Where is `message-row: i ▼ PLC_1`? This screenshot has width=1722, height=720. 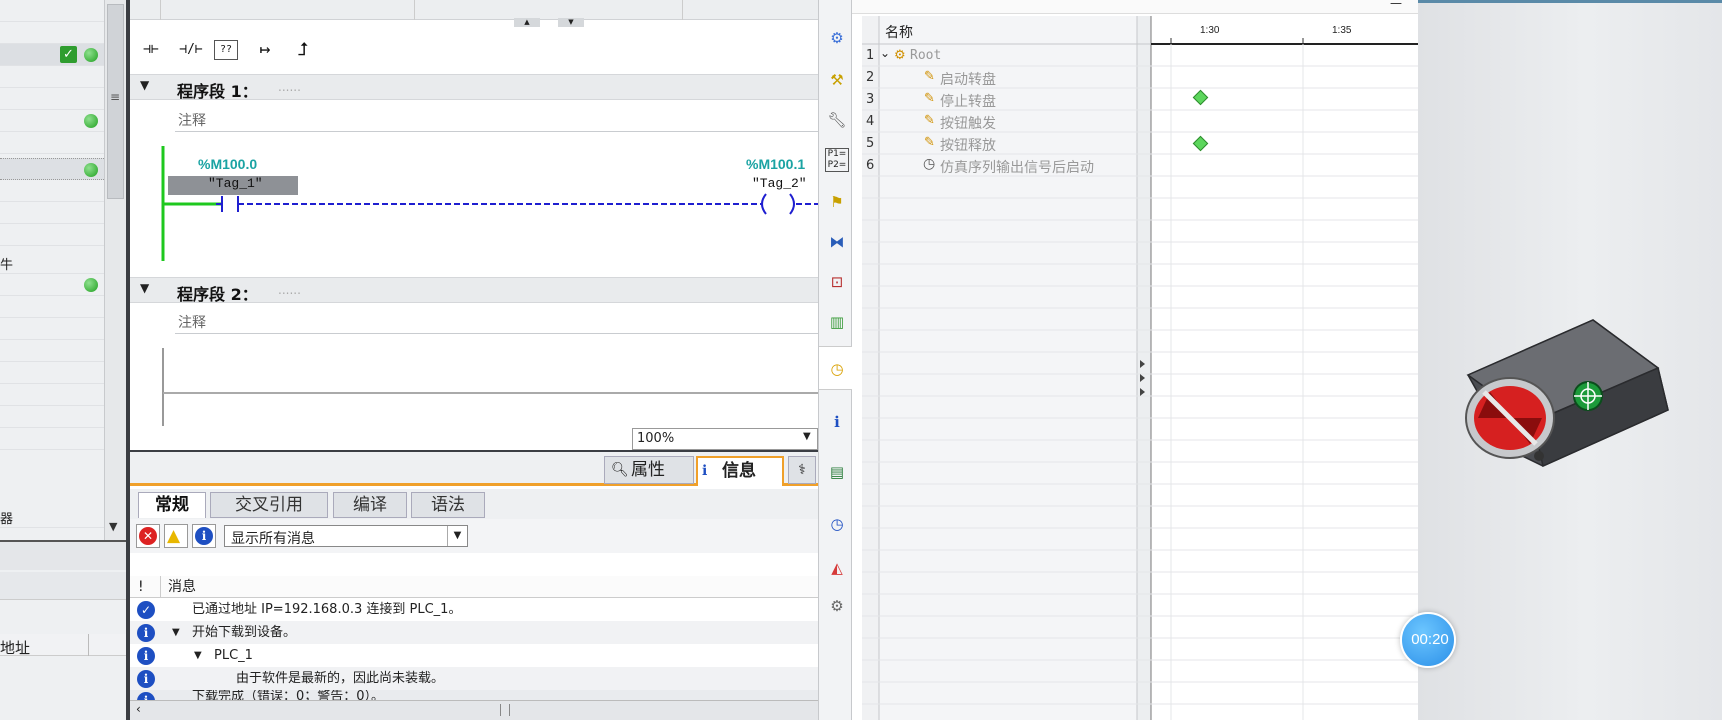 message-row: i ▼ PLC_1 is located at coordinates (474, 655).